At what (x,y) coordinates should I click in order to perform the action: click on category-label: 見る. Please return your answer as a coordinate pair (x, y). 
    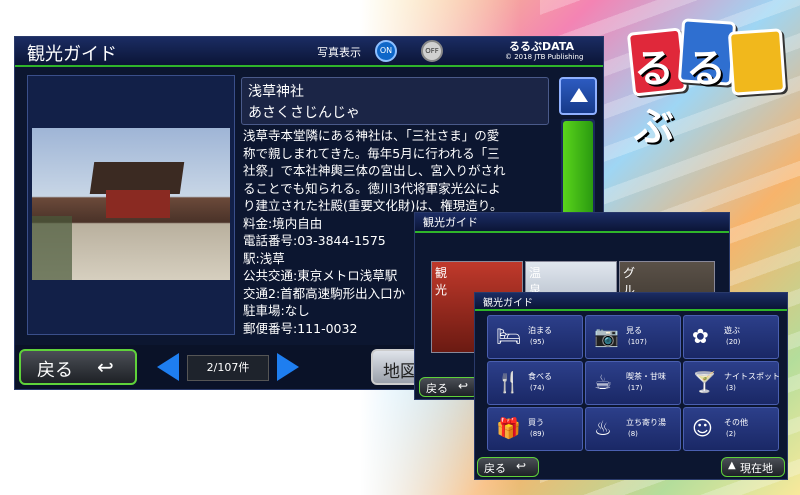
    Looking at the image, I should click on (634, 330).